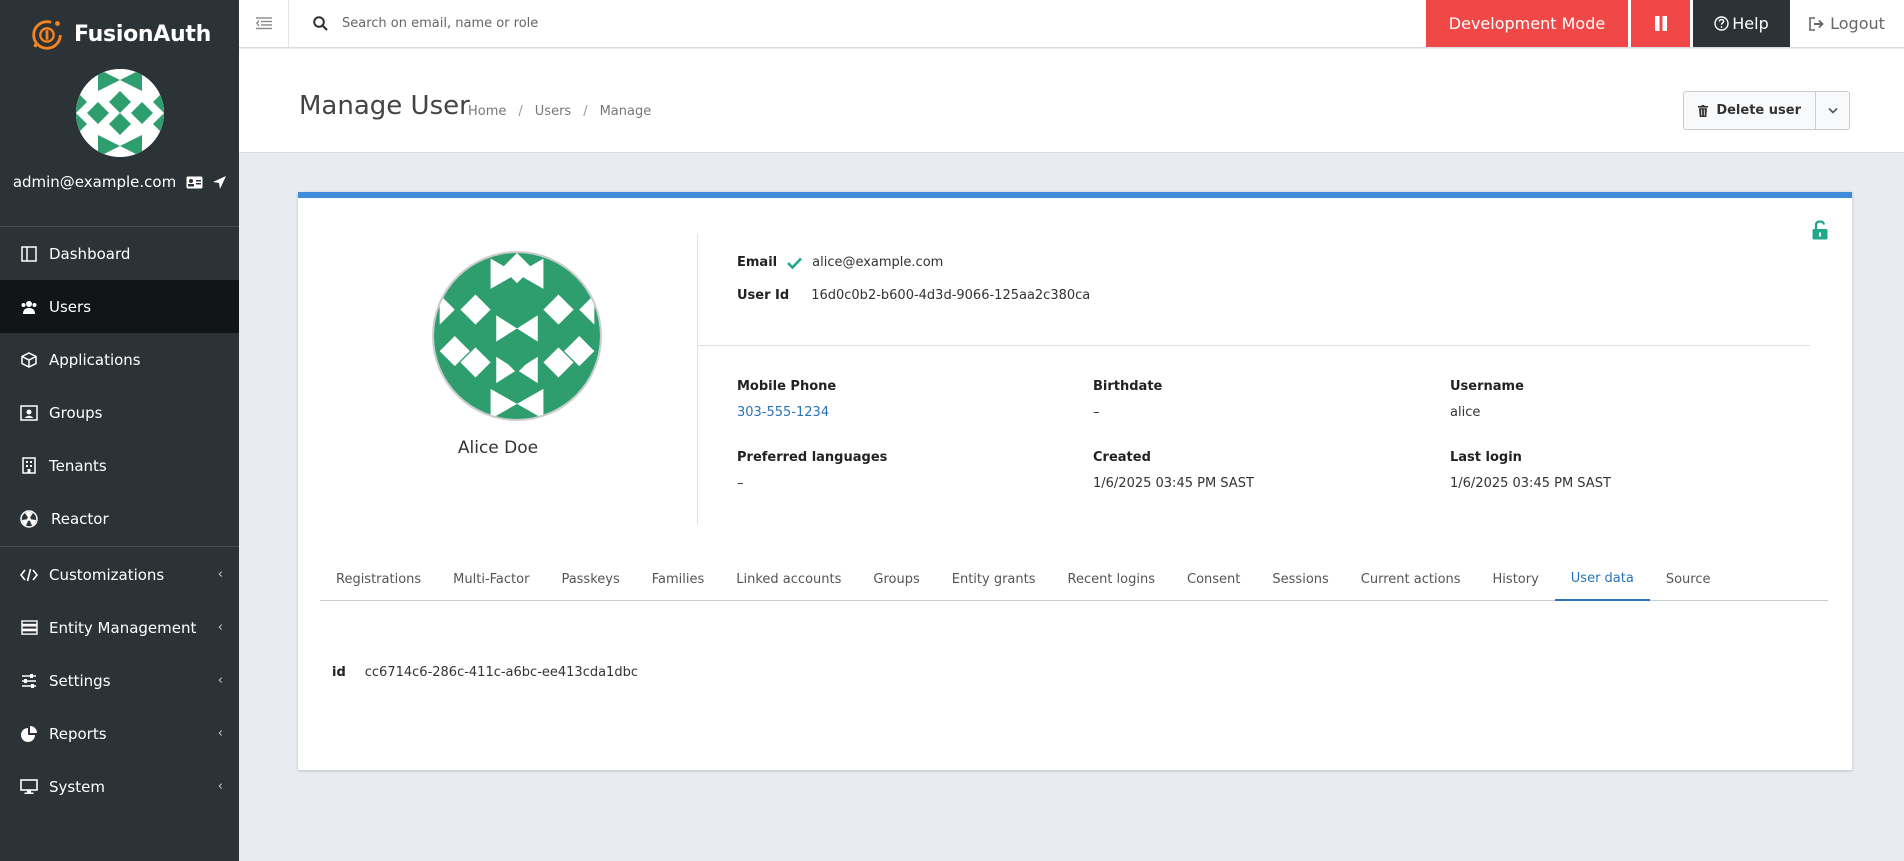 The image size is (1904, 861). I want to click on sidebar-item-reports: Reports ‹, so click(119, 733).